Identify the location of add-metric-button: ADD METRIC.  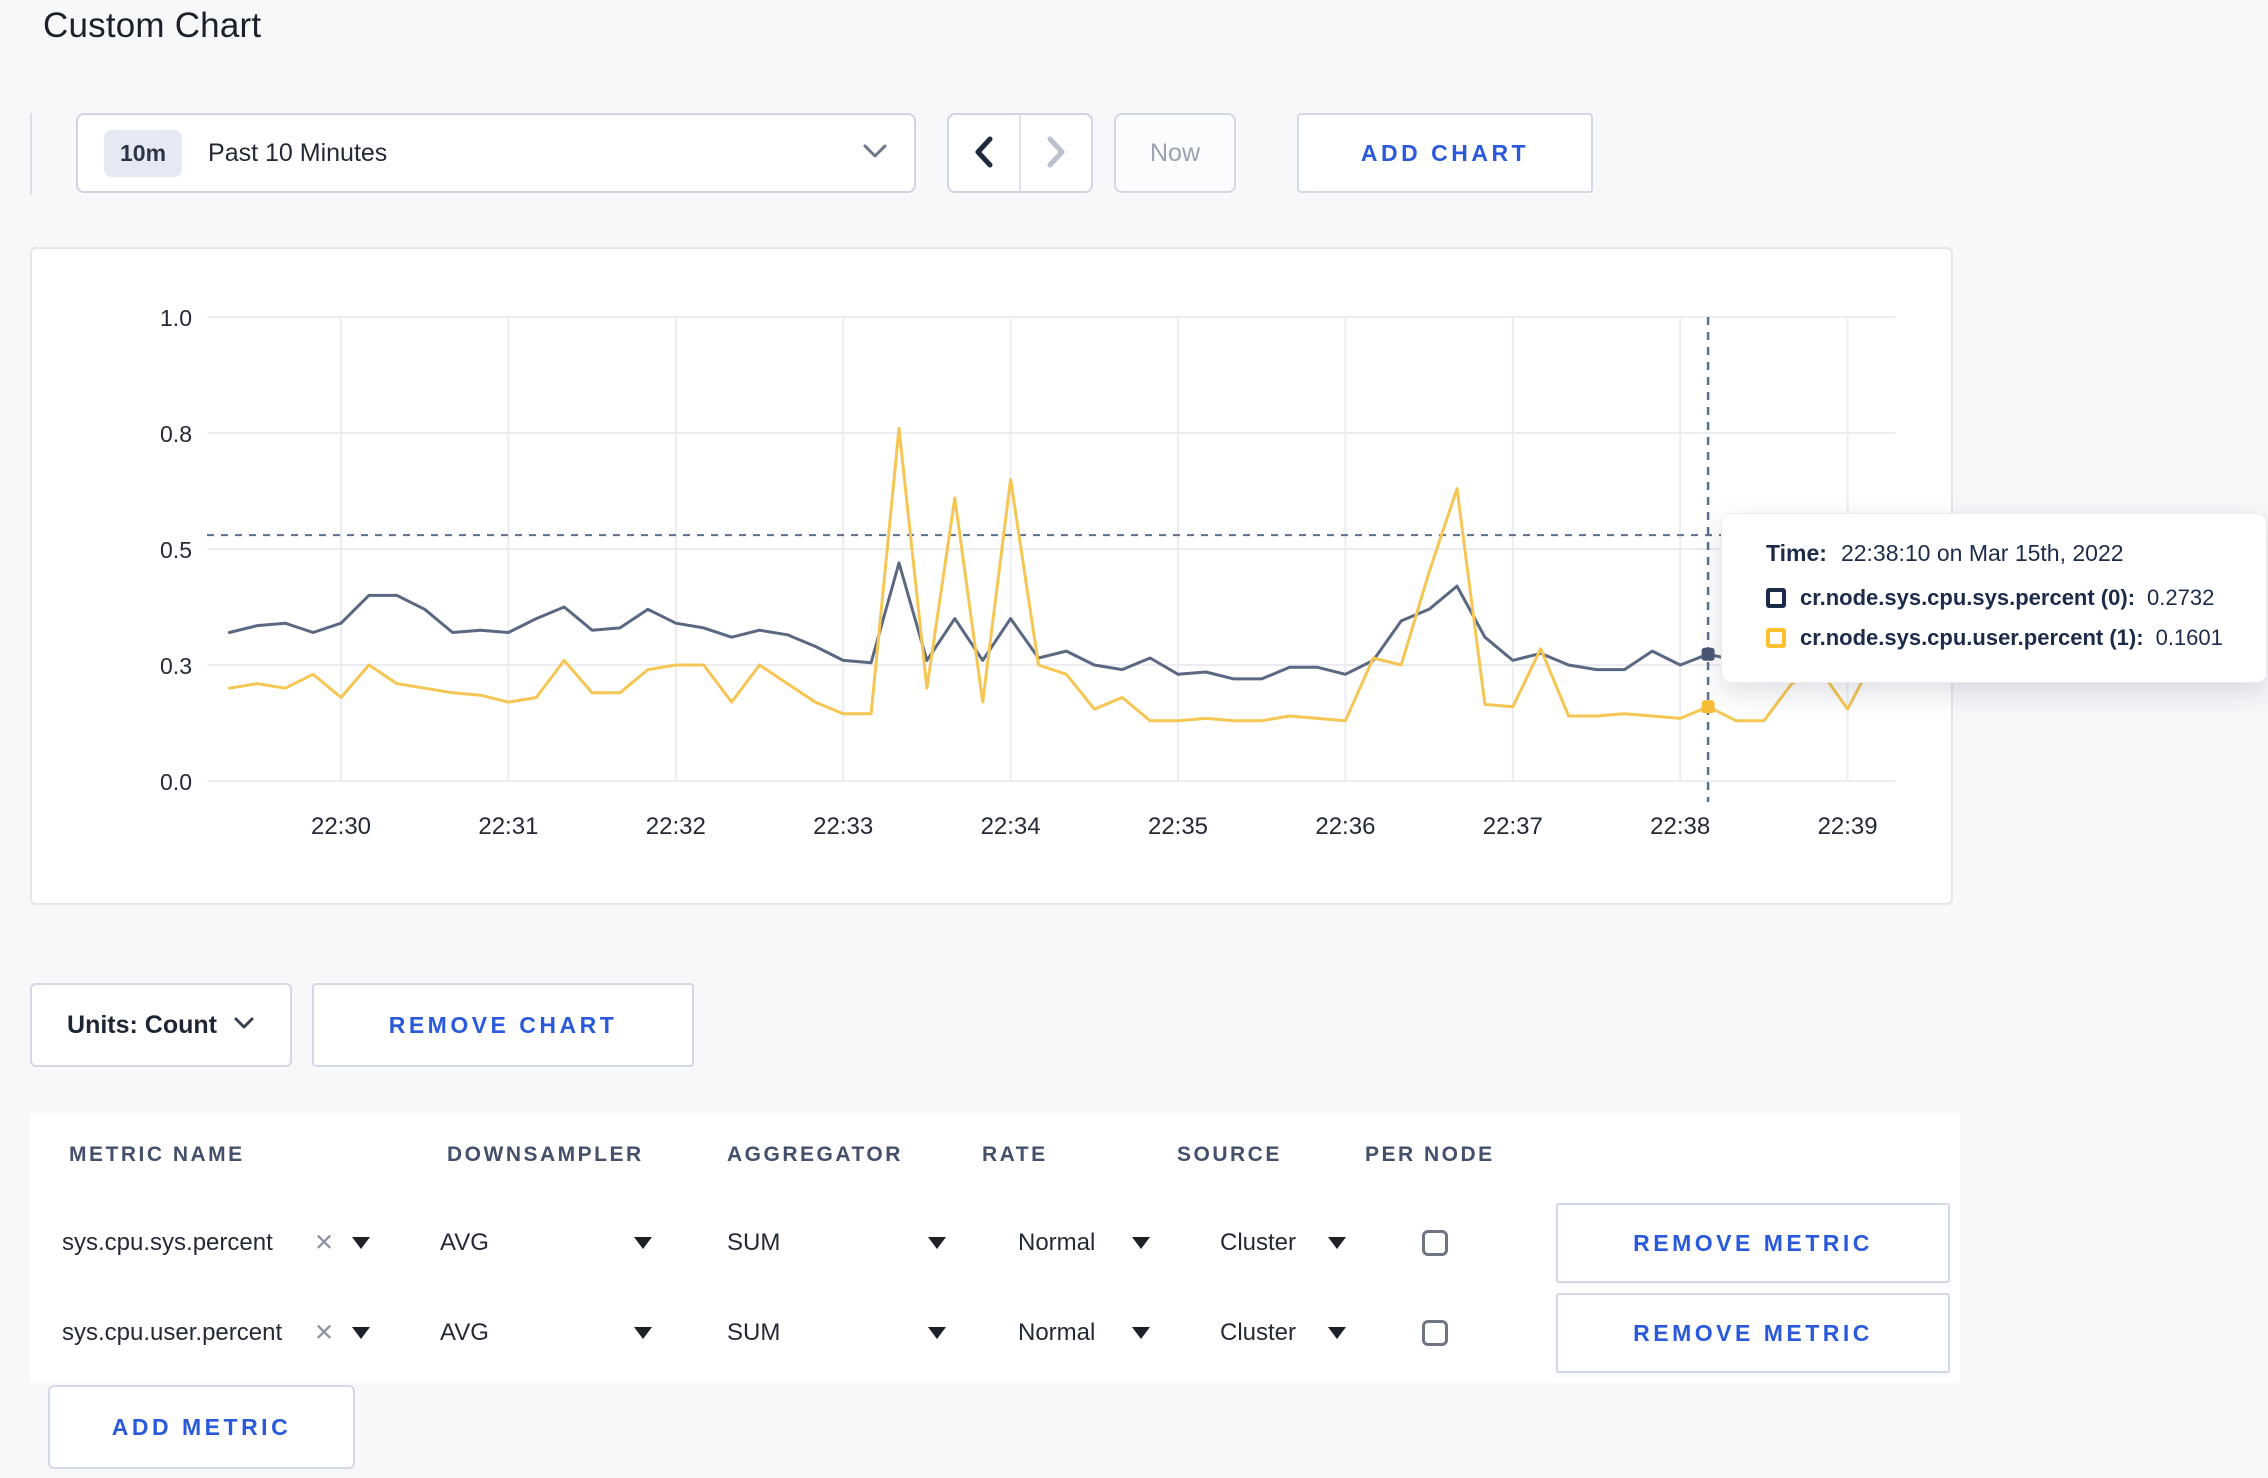
(201, 1427).